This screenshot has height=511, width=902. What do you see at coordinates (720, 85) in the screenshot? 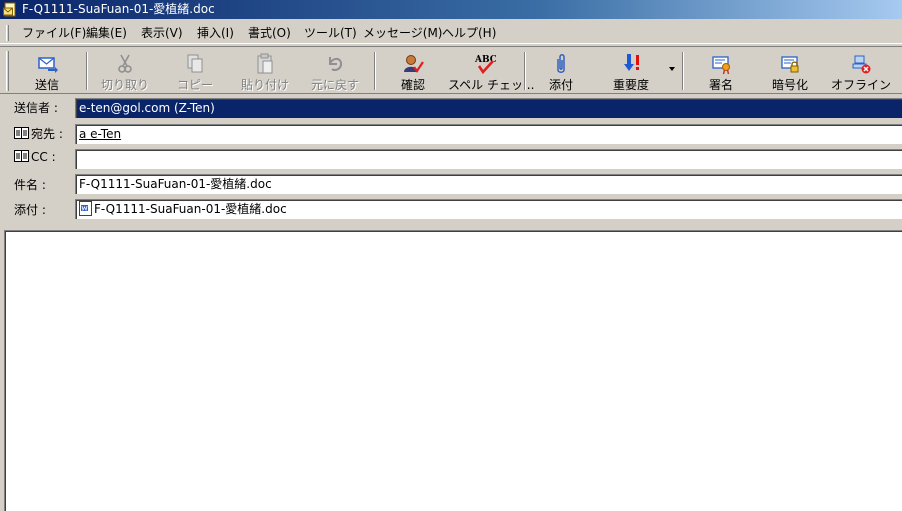
I see `sign-label: 署名` at bounding box center [720, 85].